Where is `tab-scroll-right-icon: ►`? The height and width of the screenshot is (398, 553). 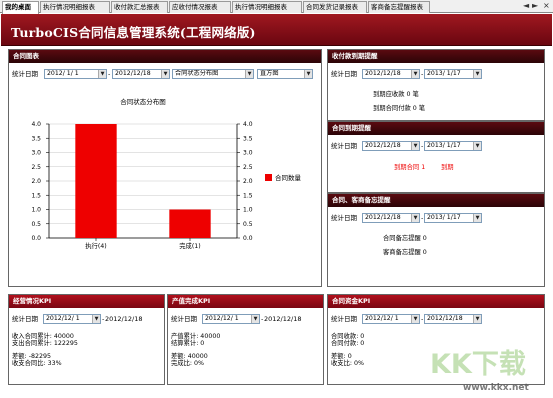
tab-scroll-right-icon: ► is located at coordinates (535, 6).